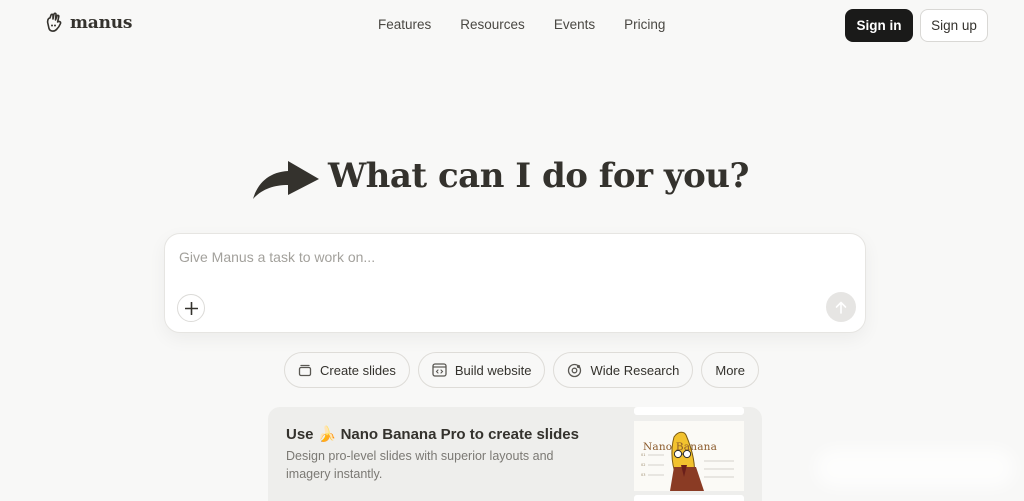  I want to click on banana-emoji: 🍌, so click(327, 434).